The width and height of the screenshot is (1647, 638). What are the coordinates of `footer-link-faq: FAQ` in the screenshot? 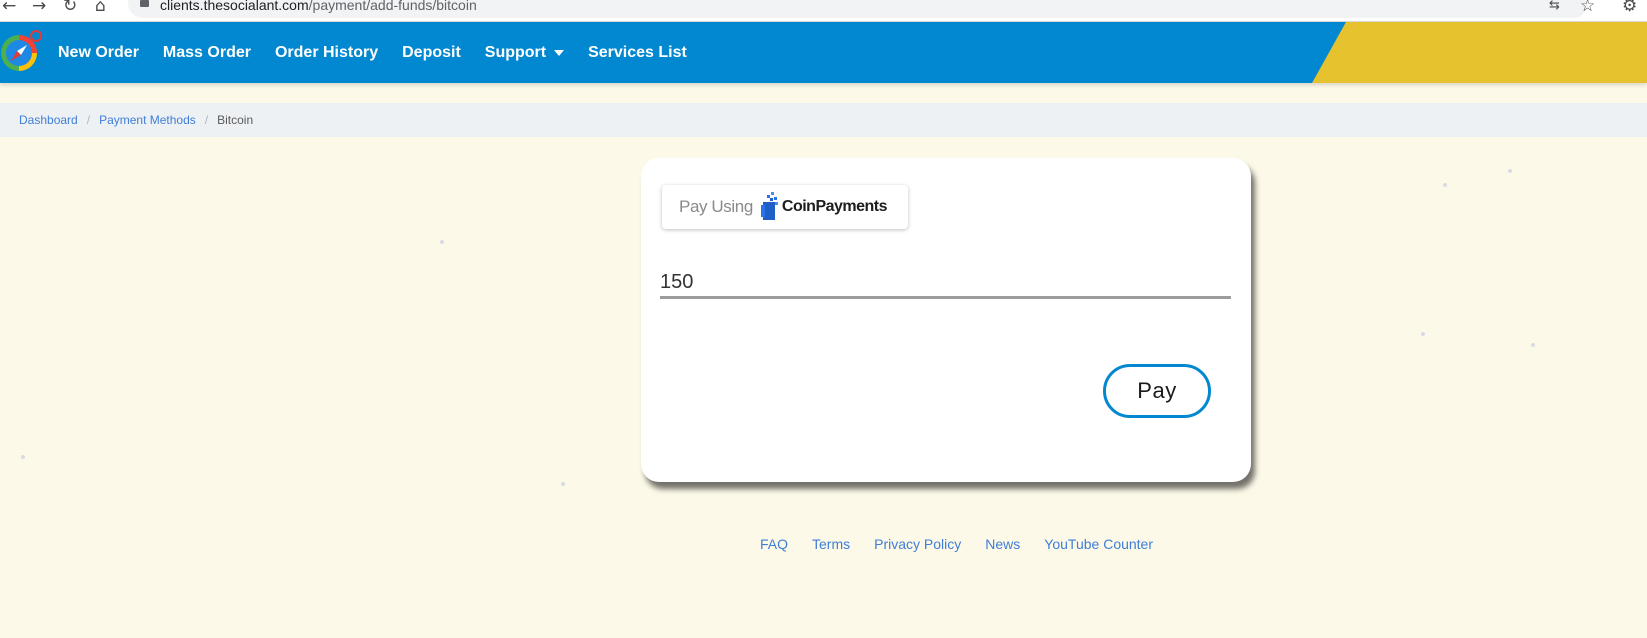 It's located at (774, 544).